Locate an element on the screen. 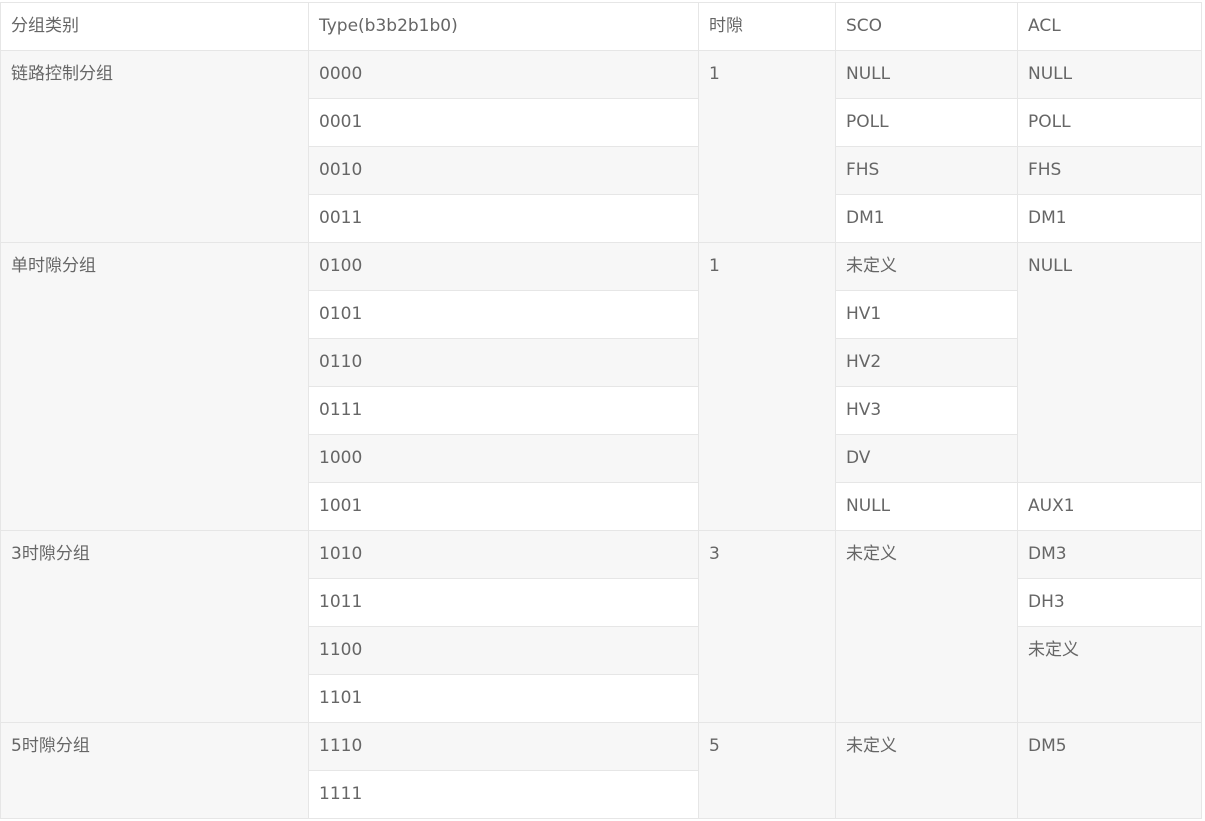  category-cell: 单时隙分组 is located at coordinates (154, 386).